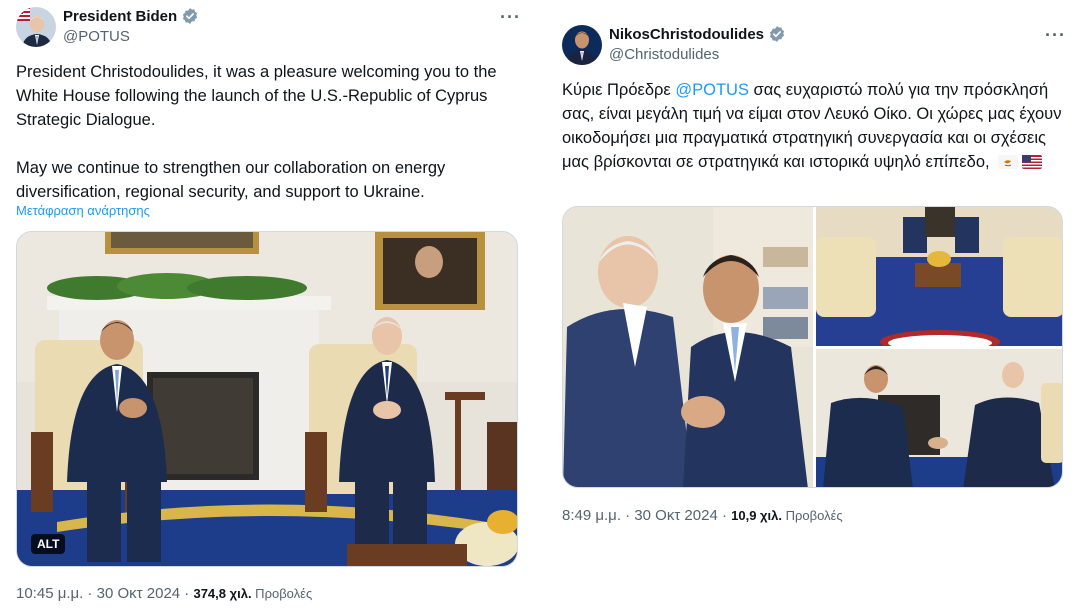 The height and width of the screenshot is (612, 1077). I want to click on timestamp: 8:49 μ.μ. · 30 Οκτ 2024 ·, so click(646, 515).